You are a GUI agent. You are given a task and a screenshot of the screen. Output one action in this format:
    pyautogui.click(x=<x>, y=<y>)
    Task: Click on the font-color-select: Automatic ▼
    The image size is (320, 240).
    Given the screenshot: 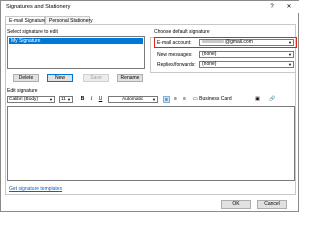 What is the action you would take?
    pyautogui.click(x=133, y=99)
    